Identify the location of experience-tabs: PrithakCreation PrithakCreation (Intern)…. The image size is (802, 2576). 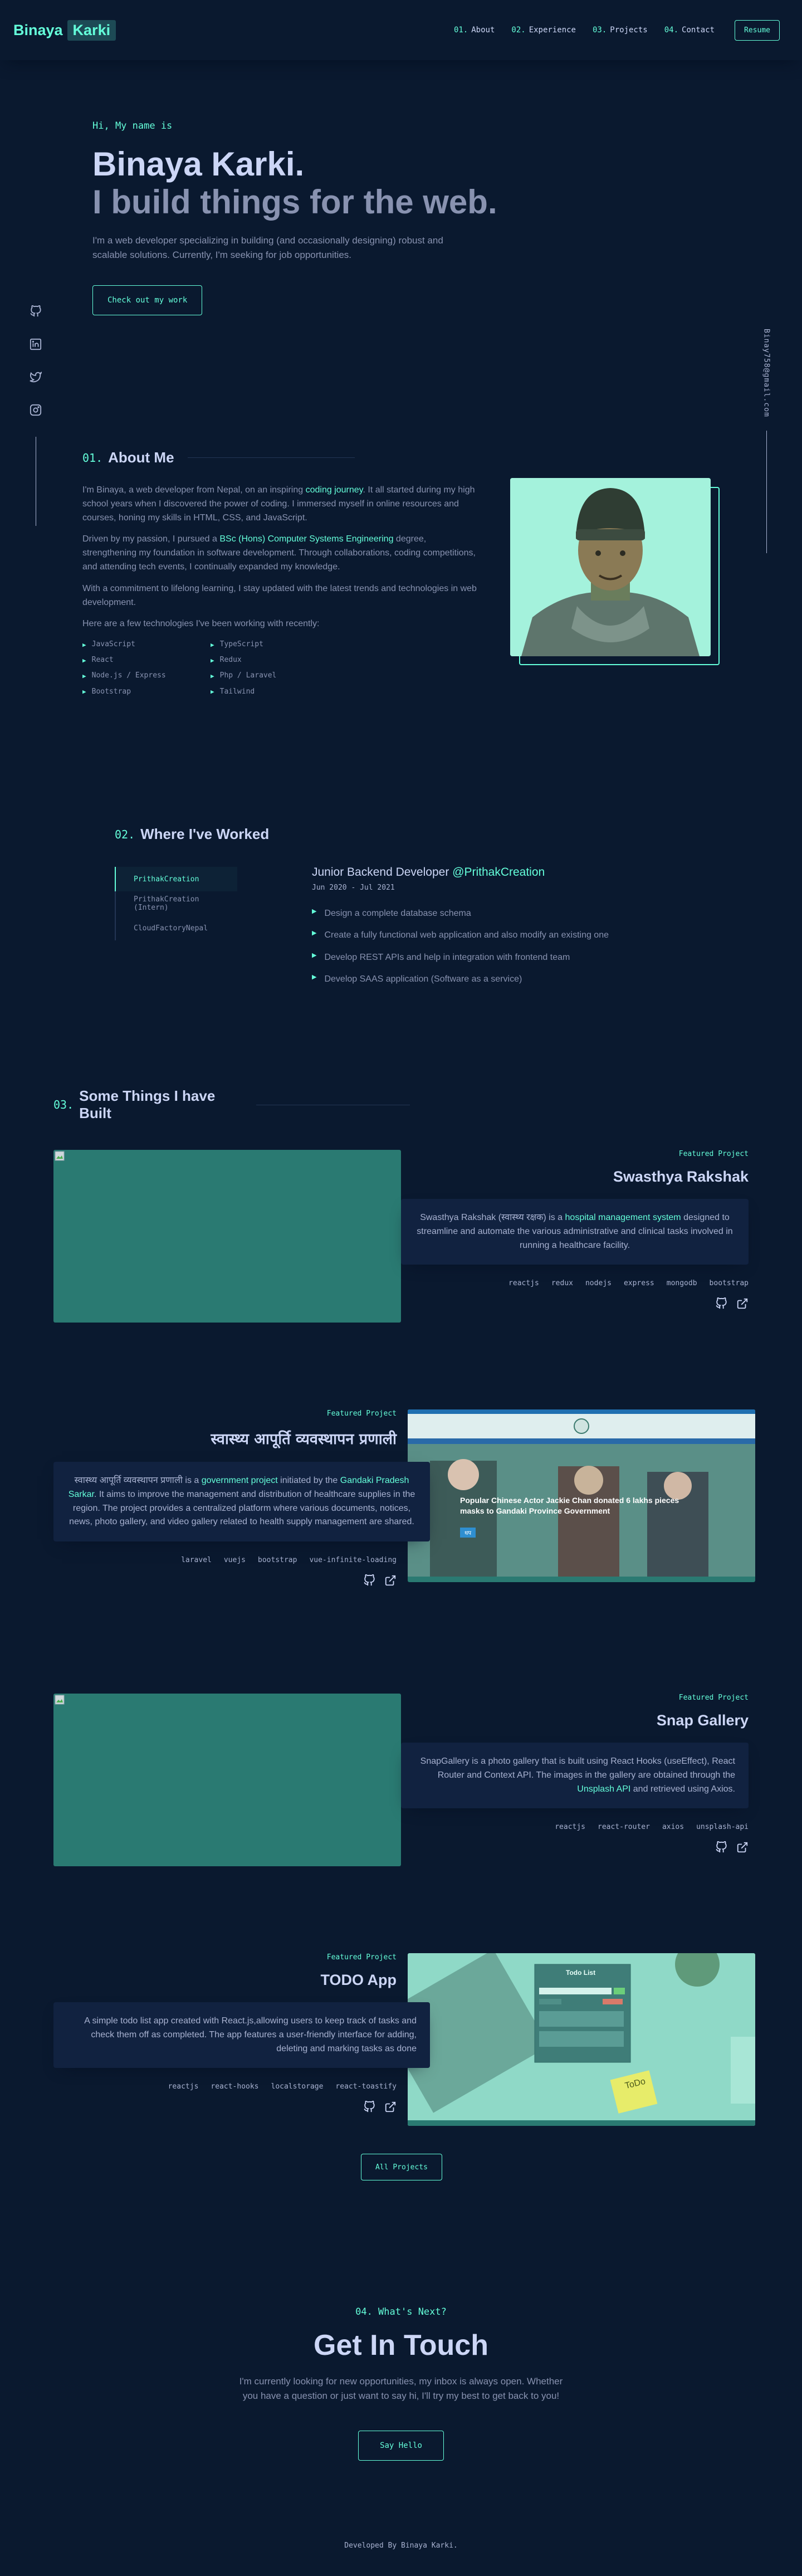
(176, 903).